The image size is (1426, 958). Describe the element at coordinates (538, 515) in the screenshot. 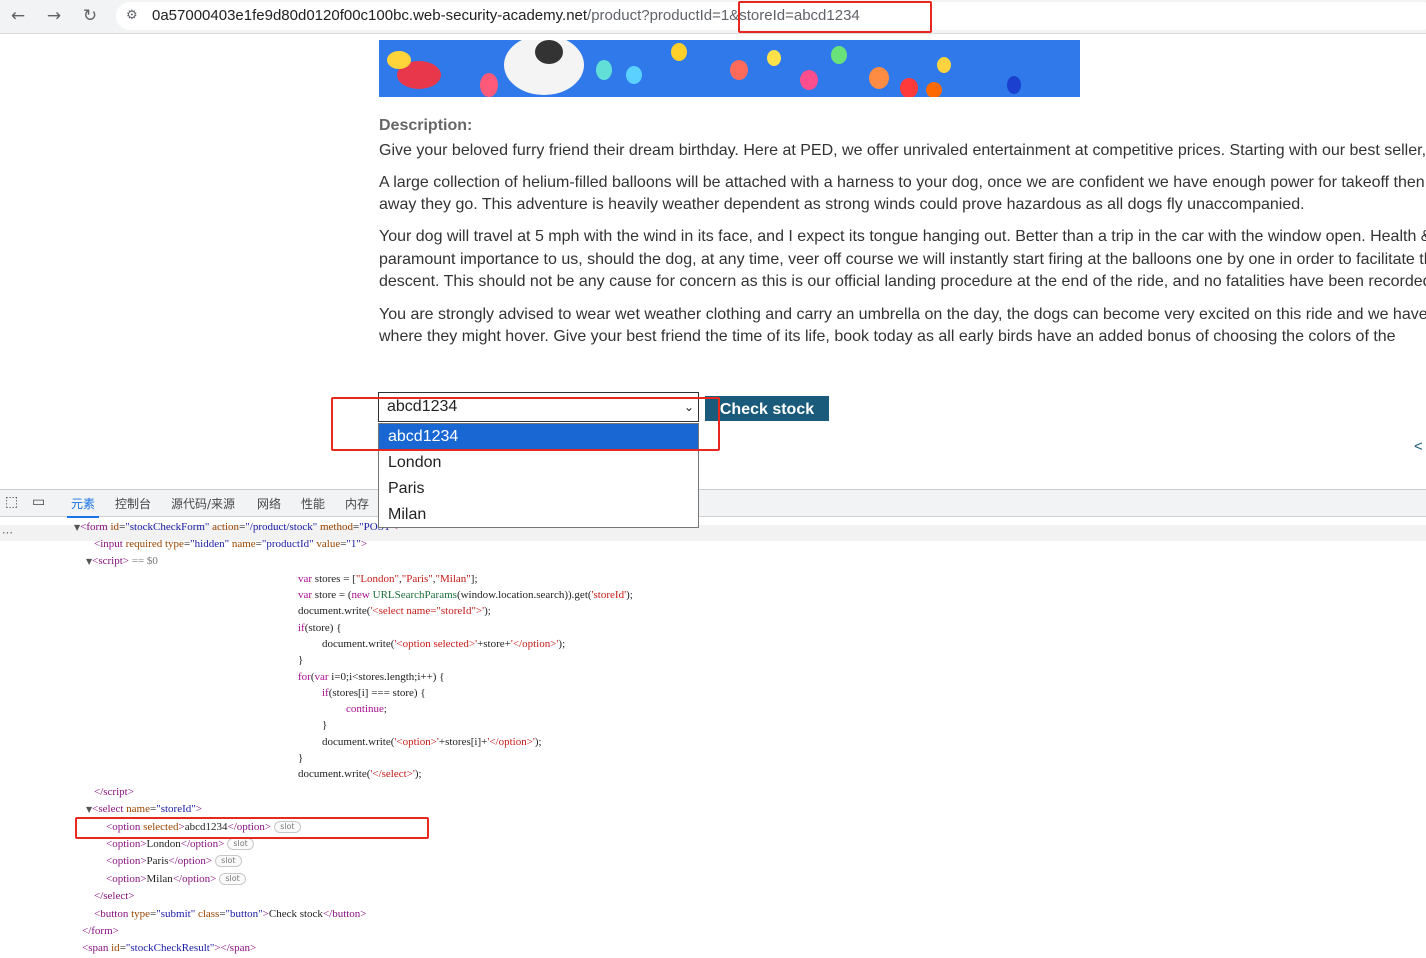

I see `dropdown-option: Milan` at that location.